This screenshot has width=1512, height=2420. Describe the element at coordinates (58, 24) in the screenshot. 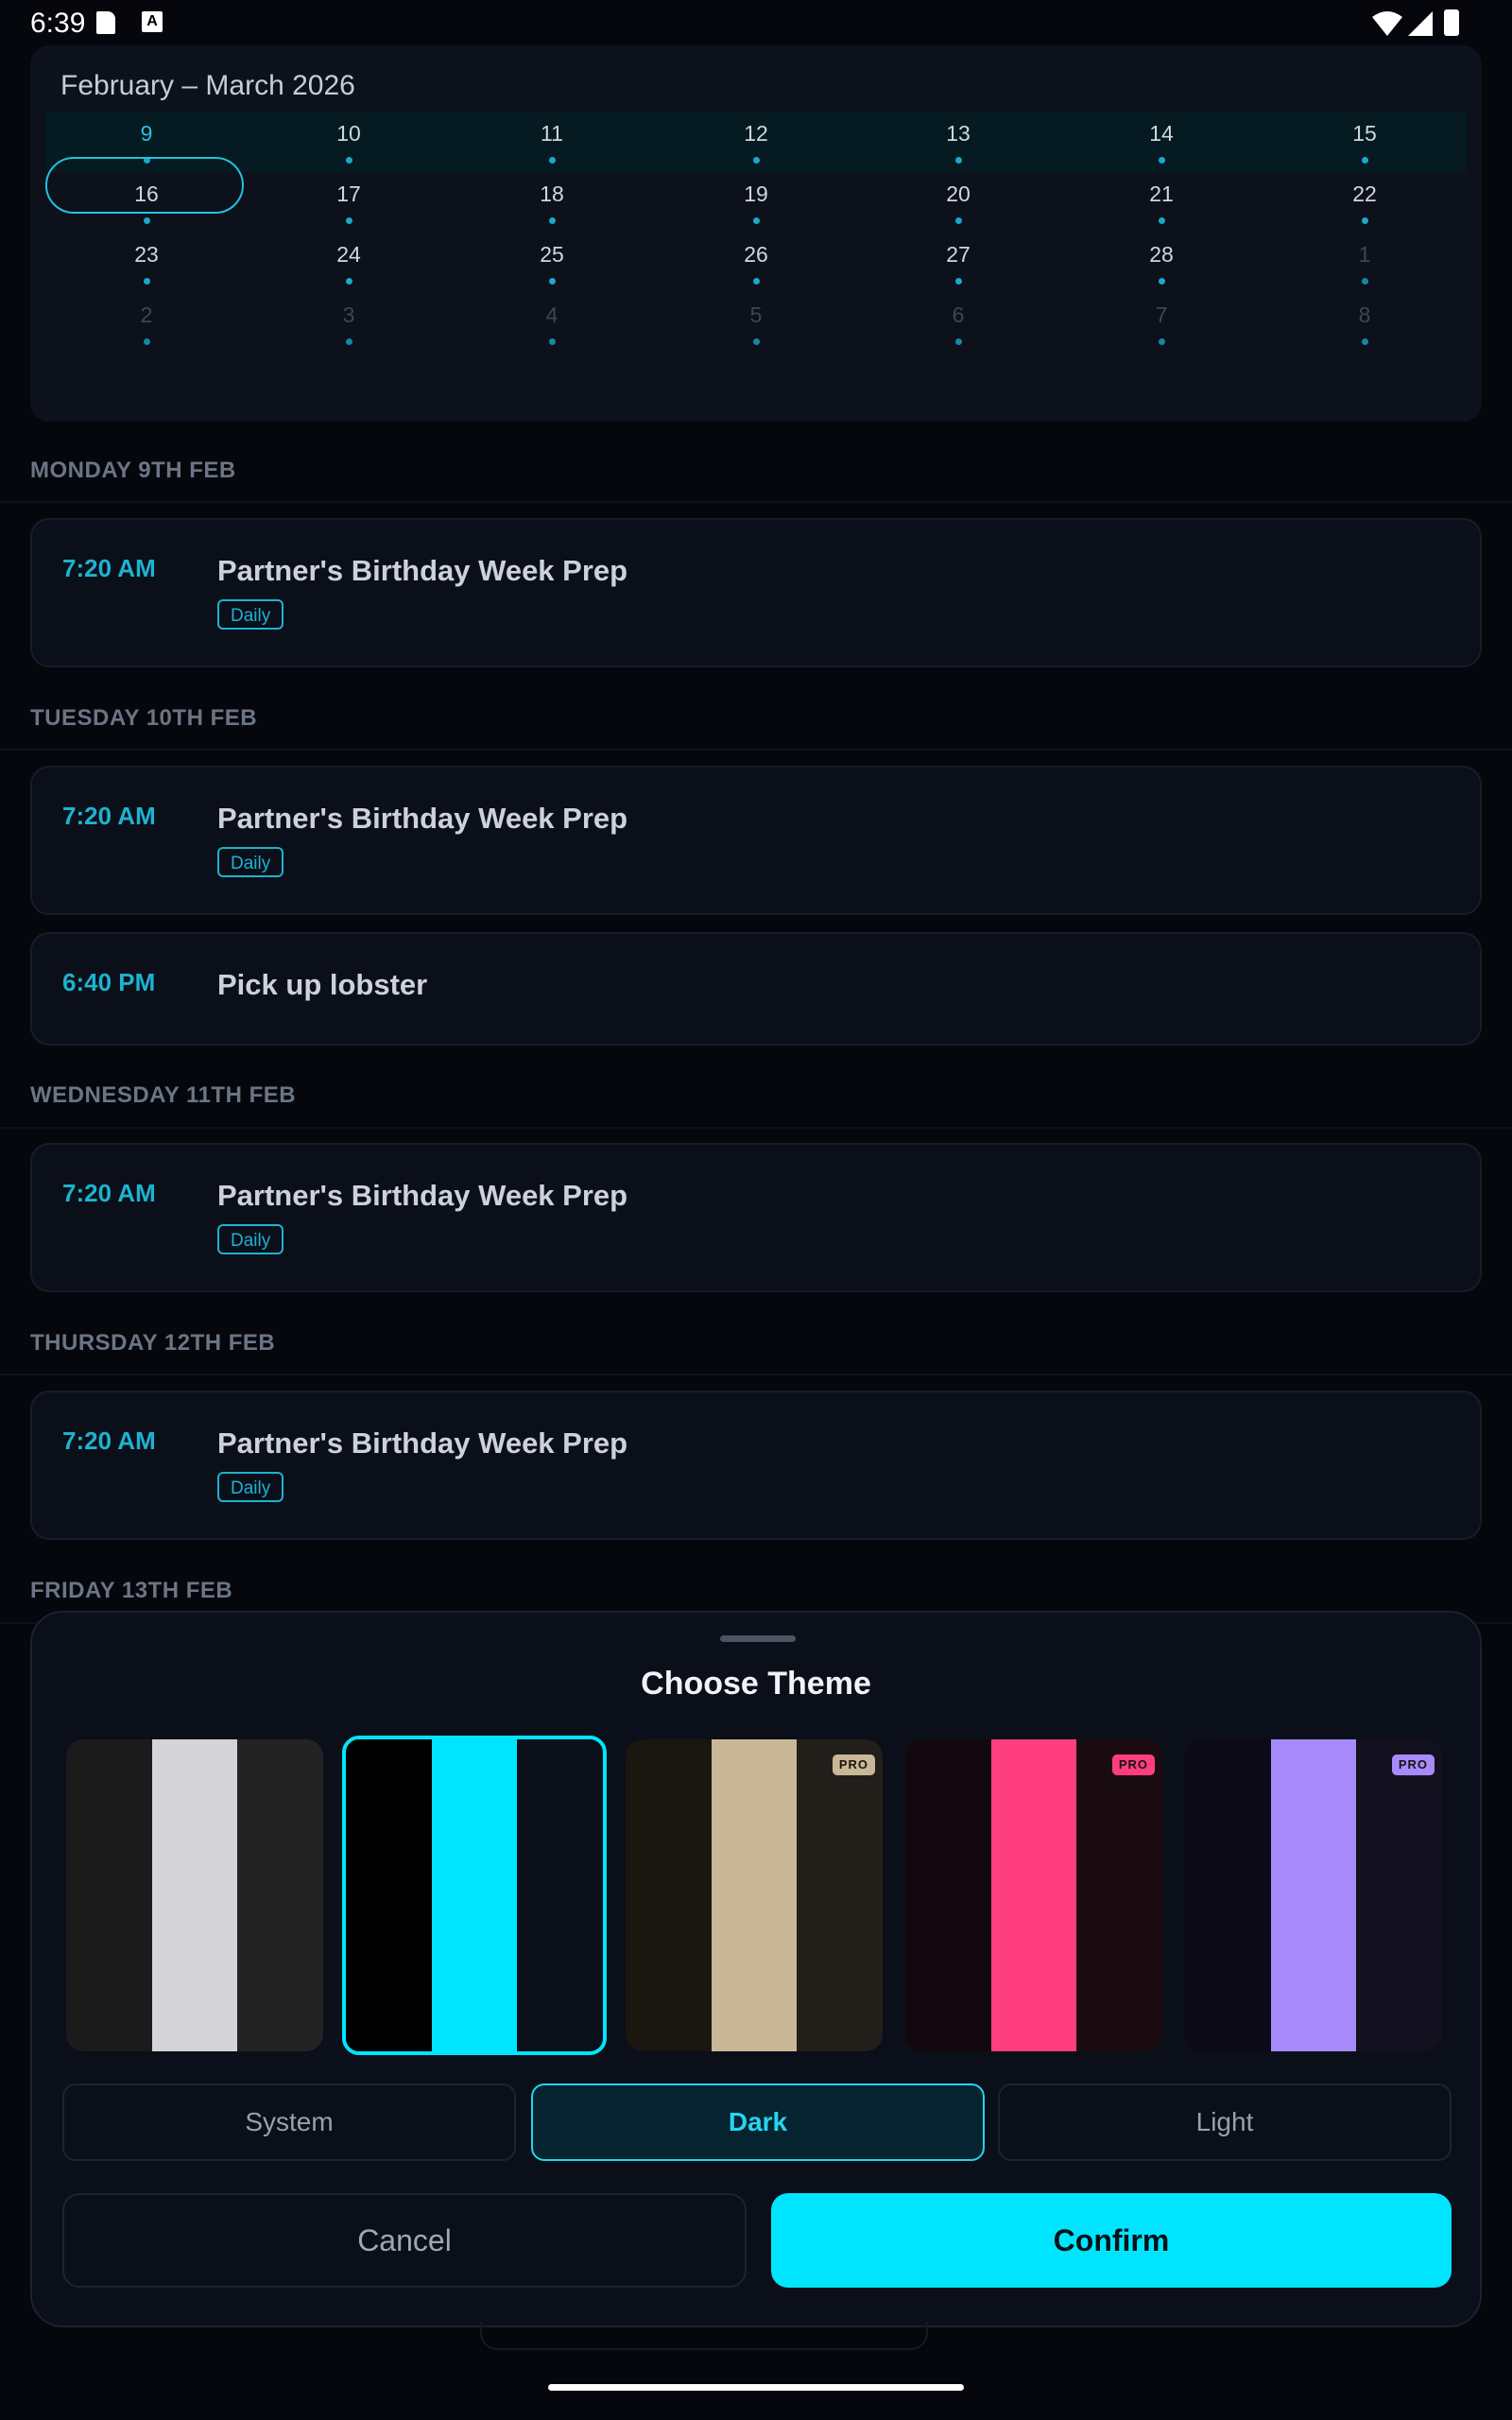

I see `status-time: 6:39` at that location.